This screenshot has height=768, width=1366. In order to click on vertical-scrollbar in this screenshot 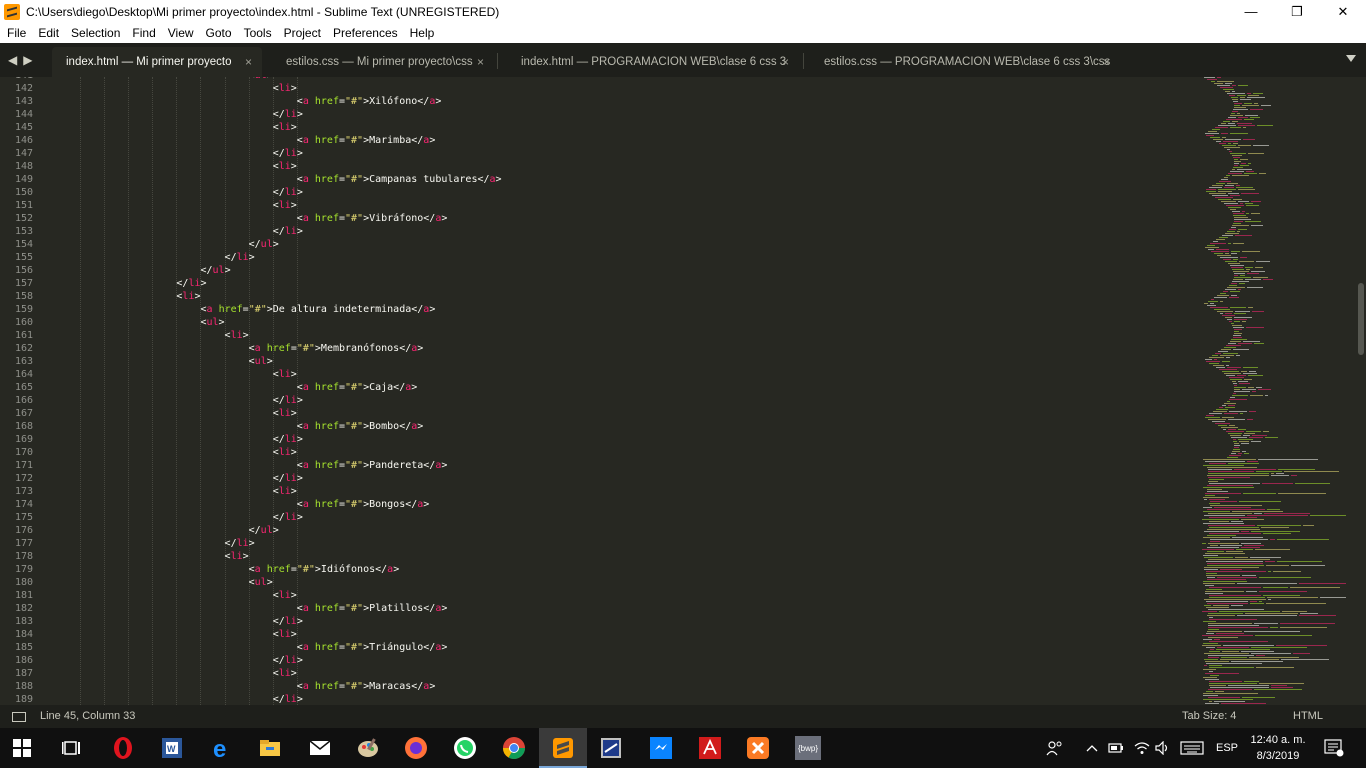, I will do `click(1361, 319)`.